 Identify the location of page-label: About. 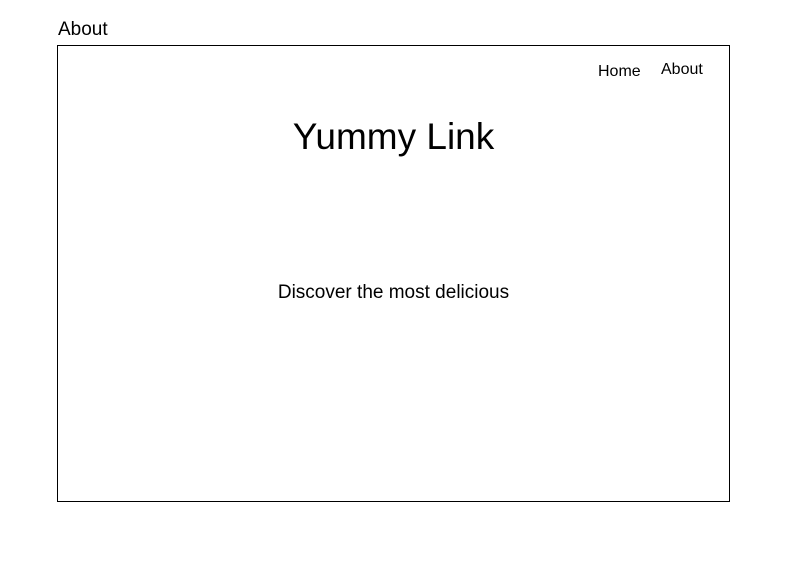
(83, 29).